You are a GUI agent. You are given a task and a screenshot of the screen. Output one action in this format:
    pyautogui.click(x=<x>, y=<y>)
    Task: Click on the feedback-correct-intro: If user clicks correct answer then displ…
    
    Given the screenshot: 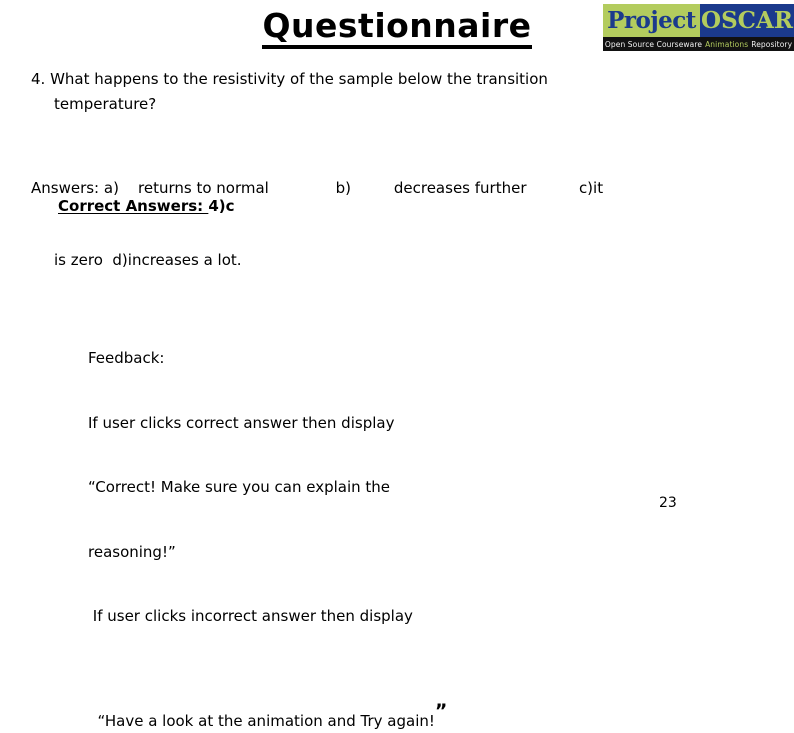 What is the action you would take?
    pyautogui.click(x=241, y=422)
    